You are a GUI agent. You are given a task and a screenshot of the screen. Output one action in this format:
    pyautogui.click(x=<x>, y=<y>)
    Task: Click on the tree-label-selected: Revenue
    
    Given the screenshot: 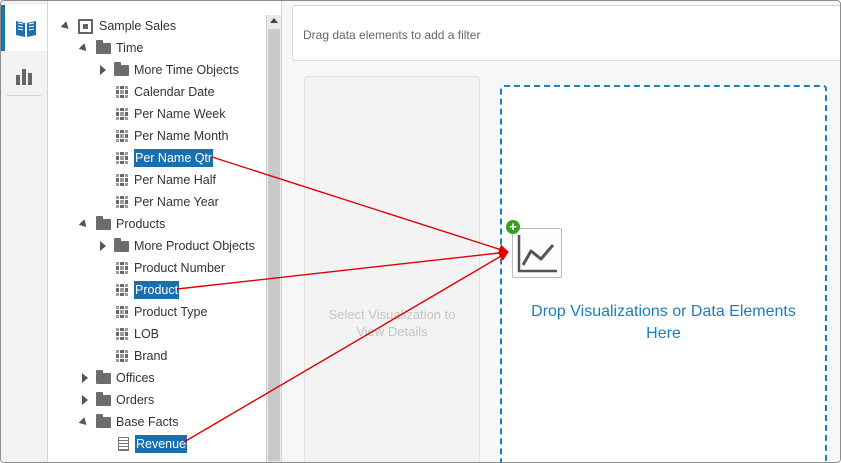 What is the action you would take?
    pyautogui.click(x=161, y=444)
    